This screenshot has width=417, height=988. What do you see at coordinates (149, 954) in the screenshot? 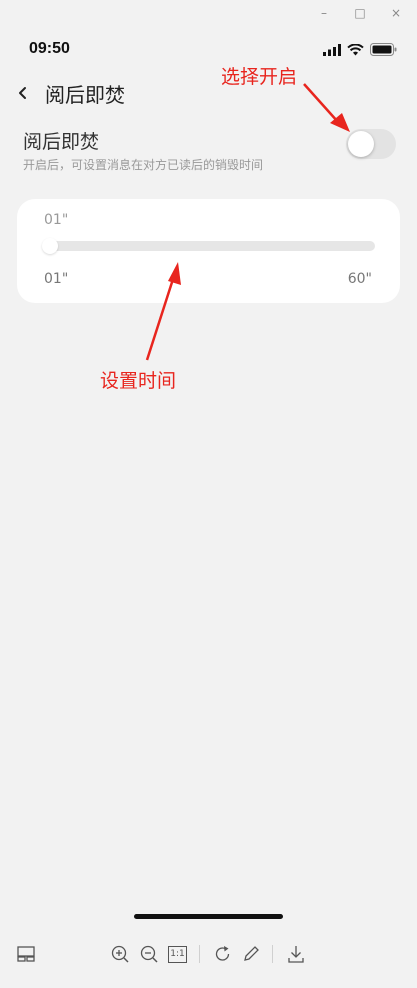
I see `zoom-out-icon` at bounding box center [149, 954].